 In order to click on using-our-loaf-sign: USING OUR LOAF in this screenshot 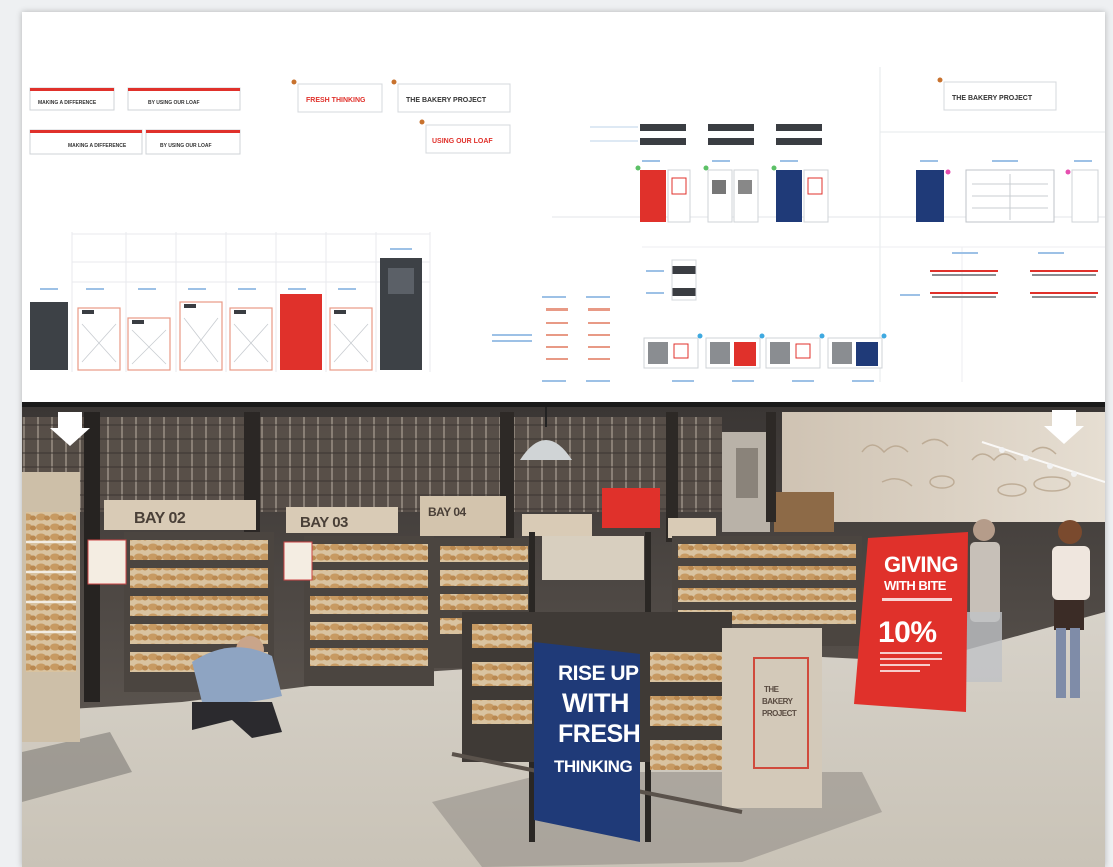, I will do `click(468, 139)`.